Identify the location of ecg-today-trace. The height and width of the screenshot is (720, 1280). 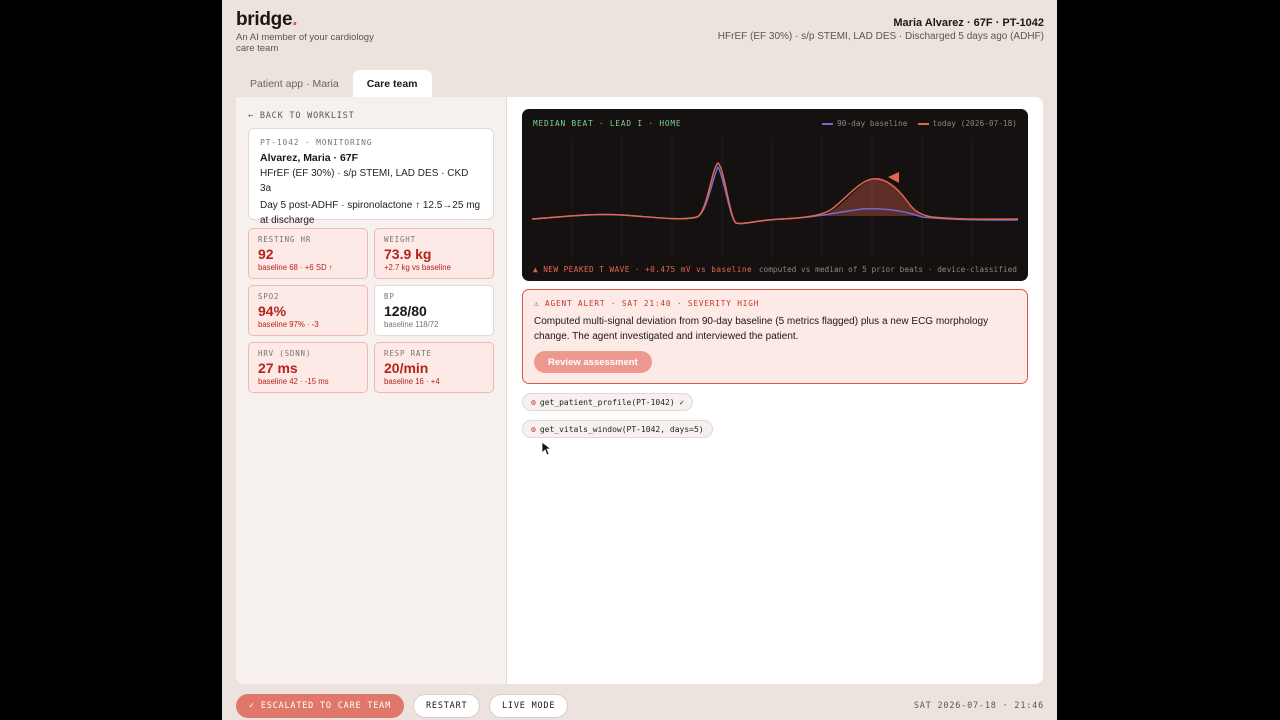
(775, 193).